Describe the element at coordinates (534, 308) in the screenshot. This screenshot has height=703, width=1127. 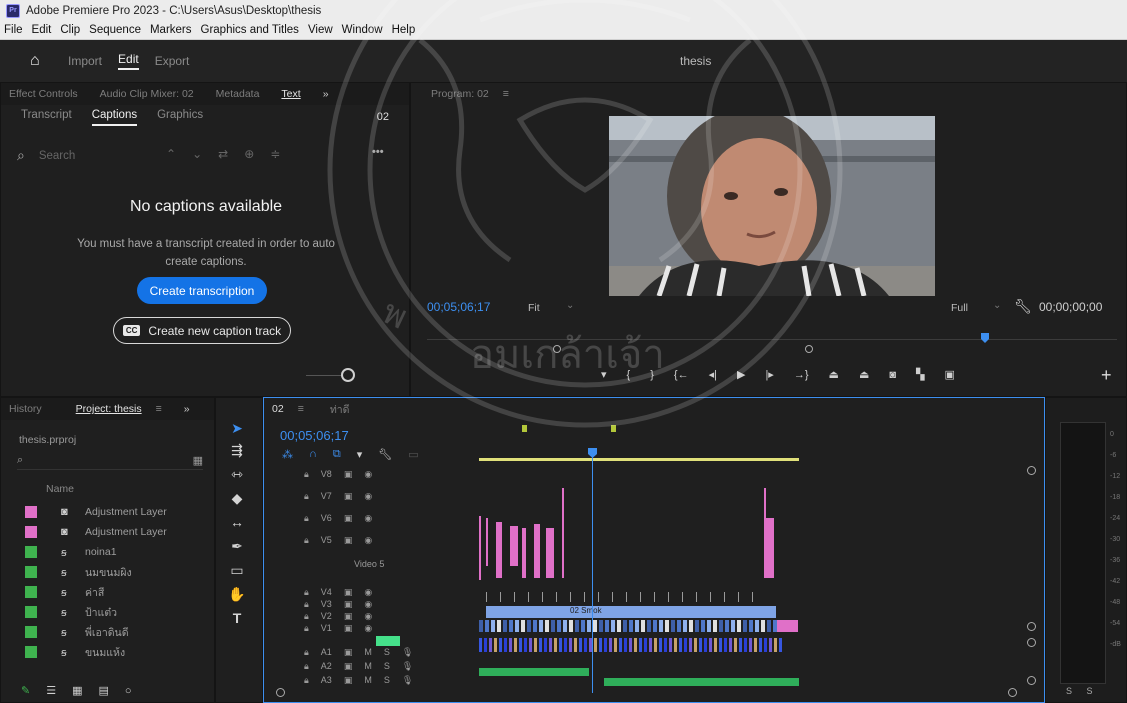
I see `zoom-level-select: Fit` at that location.